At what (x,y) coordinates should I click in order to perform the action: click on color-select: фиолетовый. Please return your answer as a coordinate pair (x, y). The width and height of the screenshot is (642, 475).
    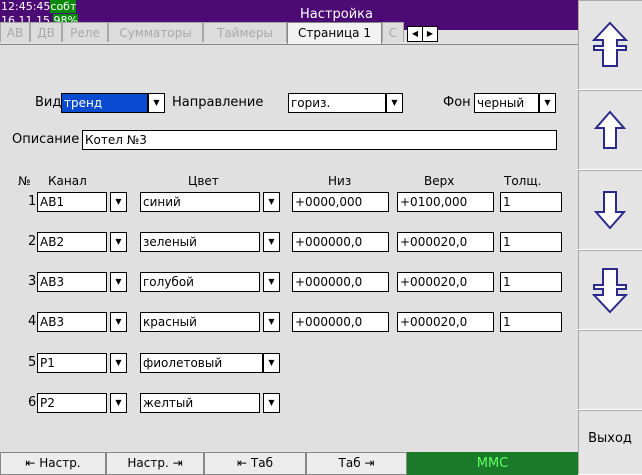
    Looking at the image, I should click on (201, 363).